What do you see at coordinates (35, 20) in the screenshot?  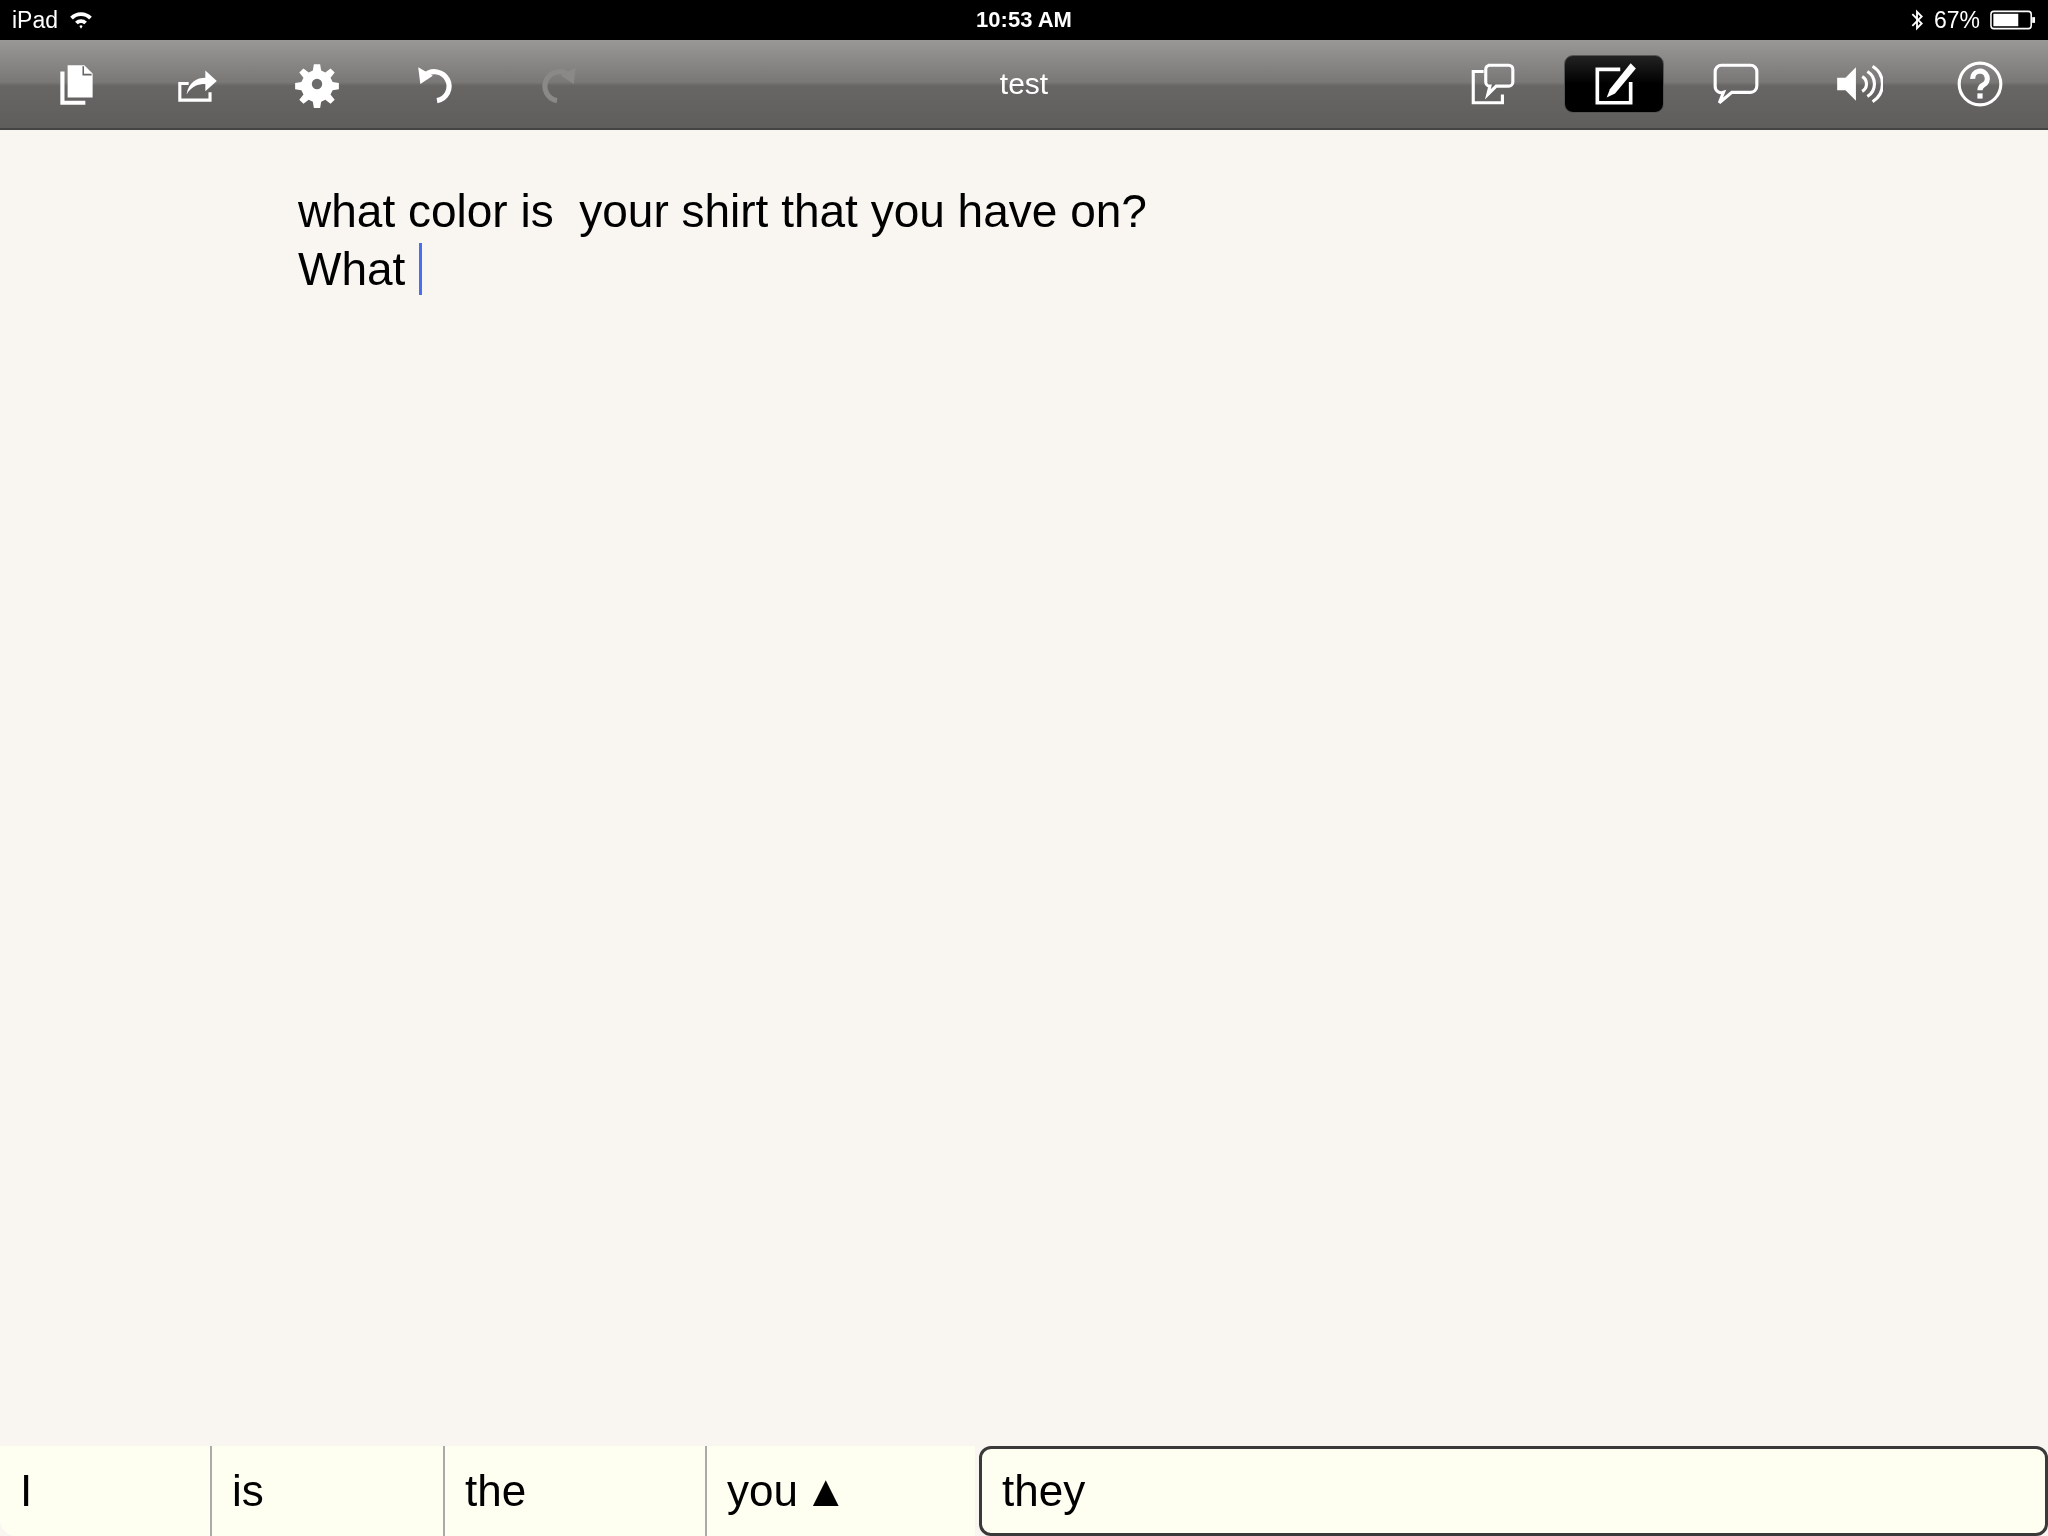 I see `carrier-label: iPad` at bounding box center [35, 20].